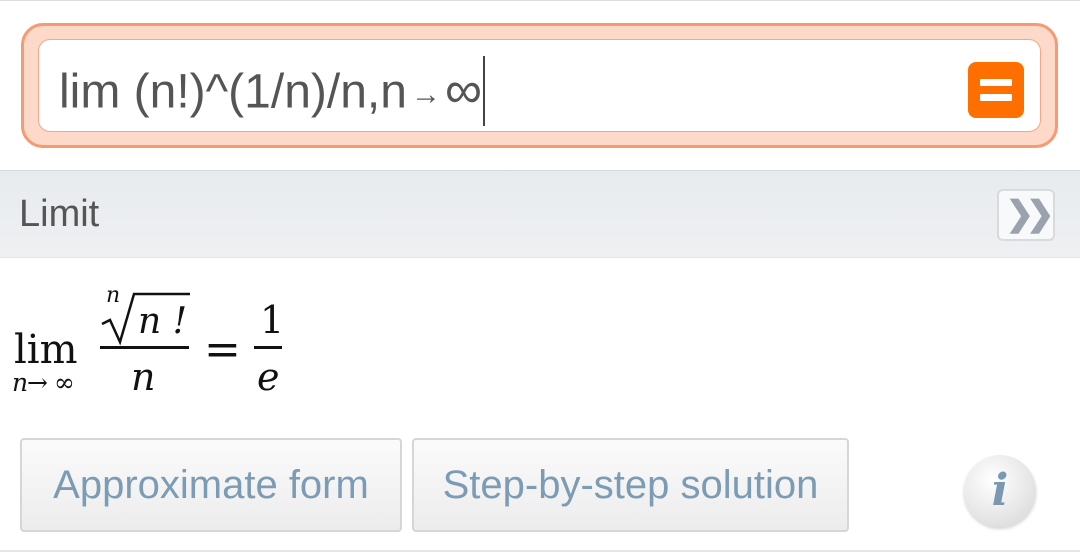 The width and height of the screenshot is (1080, 556). Describe the element at coordinates (630, 485) in the screenshot. I see `step-by-step-button: Step-by-step solution` at that location.